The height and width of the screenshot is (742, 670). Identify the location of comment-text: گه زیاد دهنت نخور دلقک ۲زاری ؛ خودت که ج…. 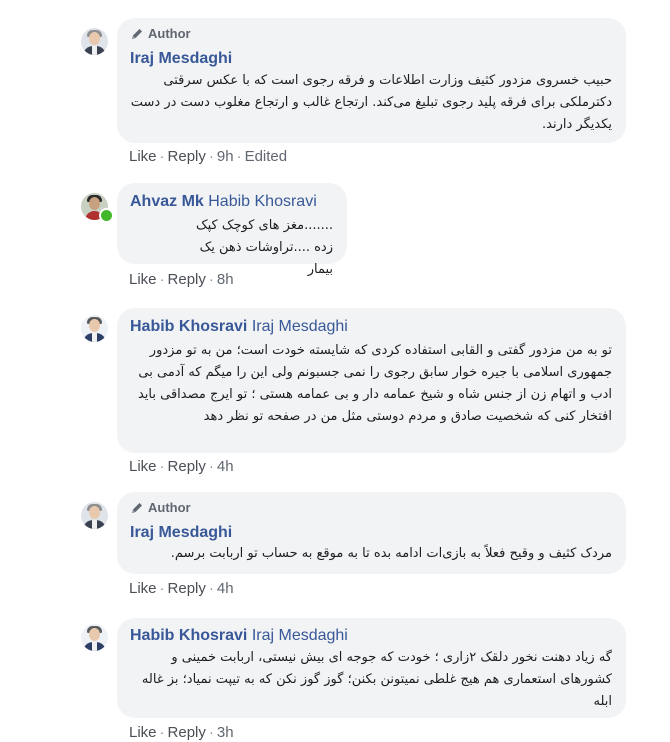
(376, 679).